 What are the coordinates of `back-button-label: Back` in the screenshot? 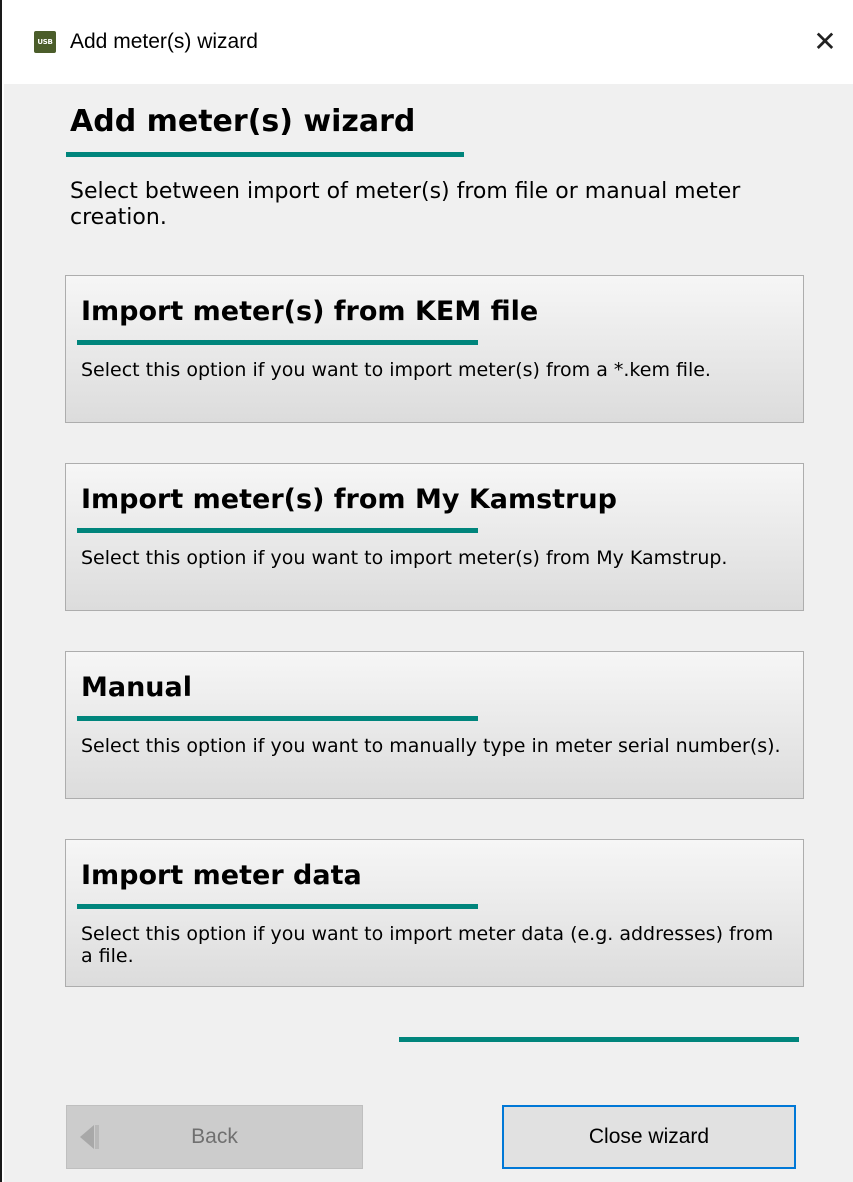 It's located at (214, 1136).